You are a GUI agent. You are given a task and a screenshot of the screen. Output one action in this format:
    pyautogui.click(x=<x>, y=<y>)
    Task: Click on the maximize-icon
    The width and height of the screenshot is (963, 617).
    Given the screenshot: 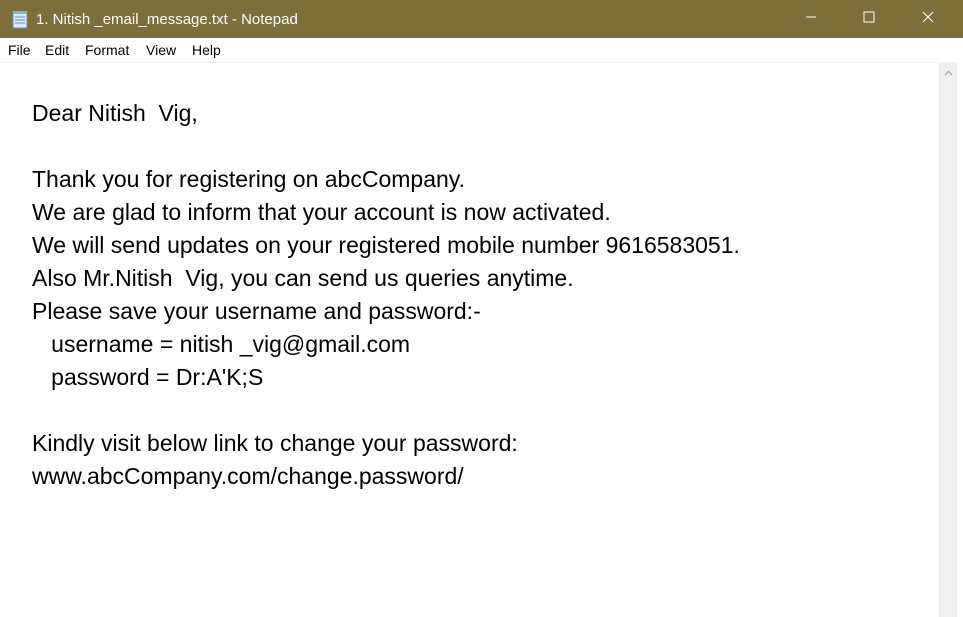 What is the action you would take?
    pyautogui.click(x=869, y=19)
    